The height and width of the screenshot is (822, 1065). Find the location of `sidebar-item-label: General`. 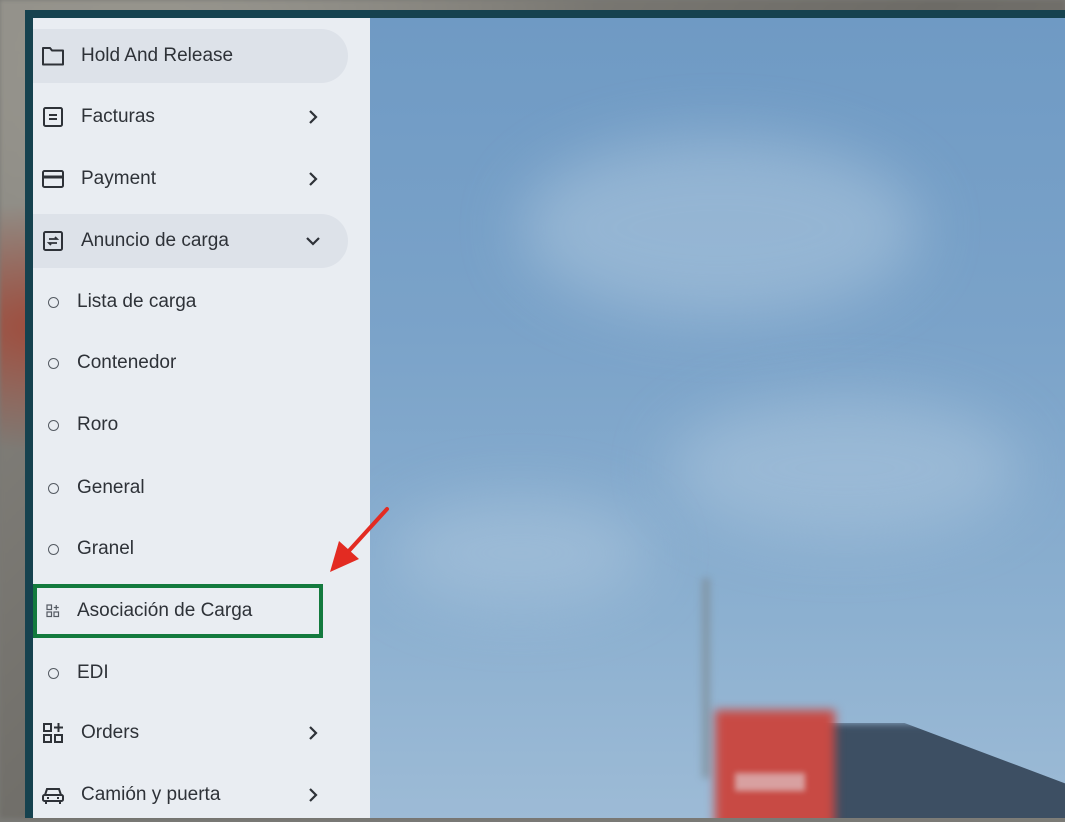

sidebar-item-label: General is located at coordinates (111, 487).